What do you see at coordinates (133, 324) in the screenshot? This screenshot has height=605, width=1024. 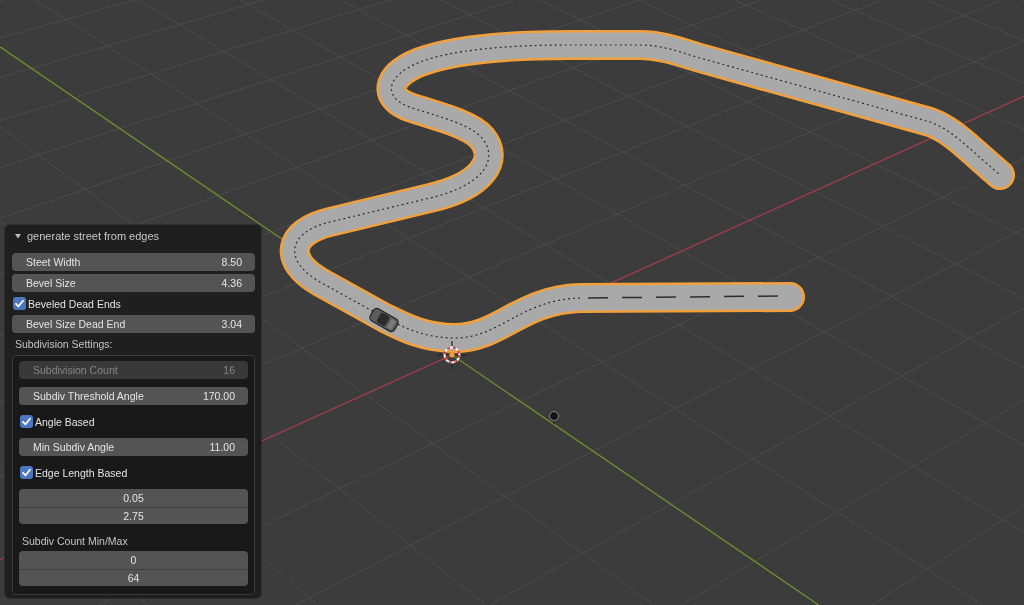 I see `number-field: Bevel Size Dead End 3.04` at bounding box center [133, 324].